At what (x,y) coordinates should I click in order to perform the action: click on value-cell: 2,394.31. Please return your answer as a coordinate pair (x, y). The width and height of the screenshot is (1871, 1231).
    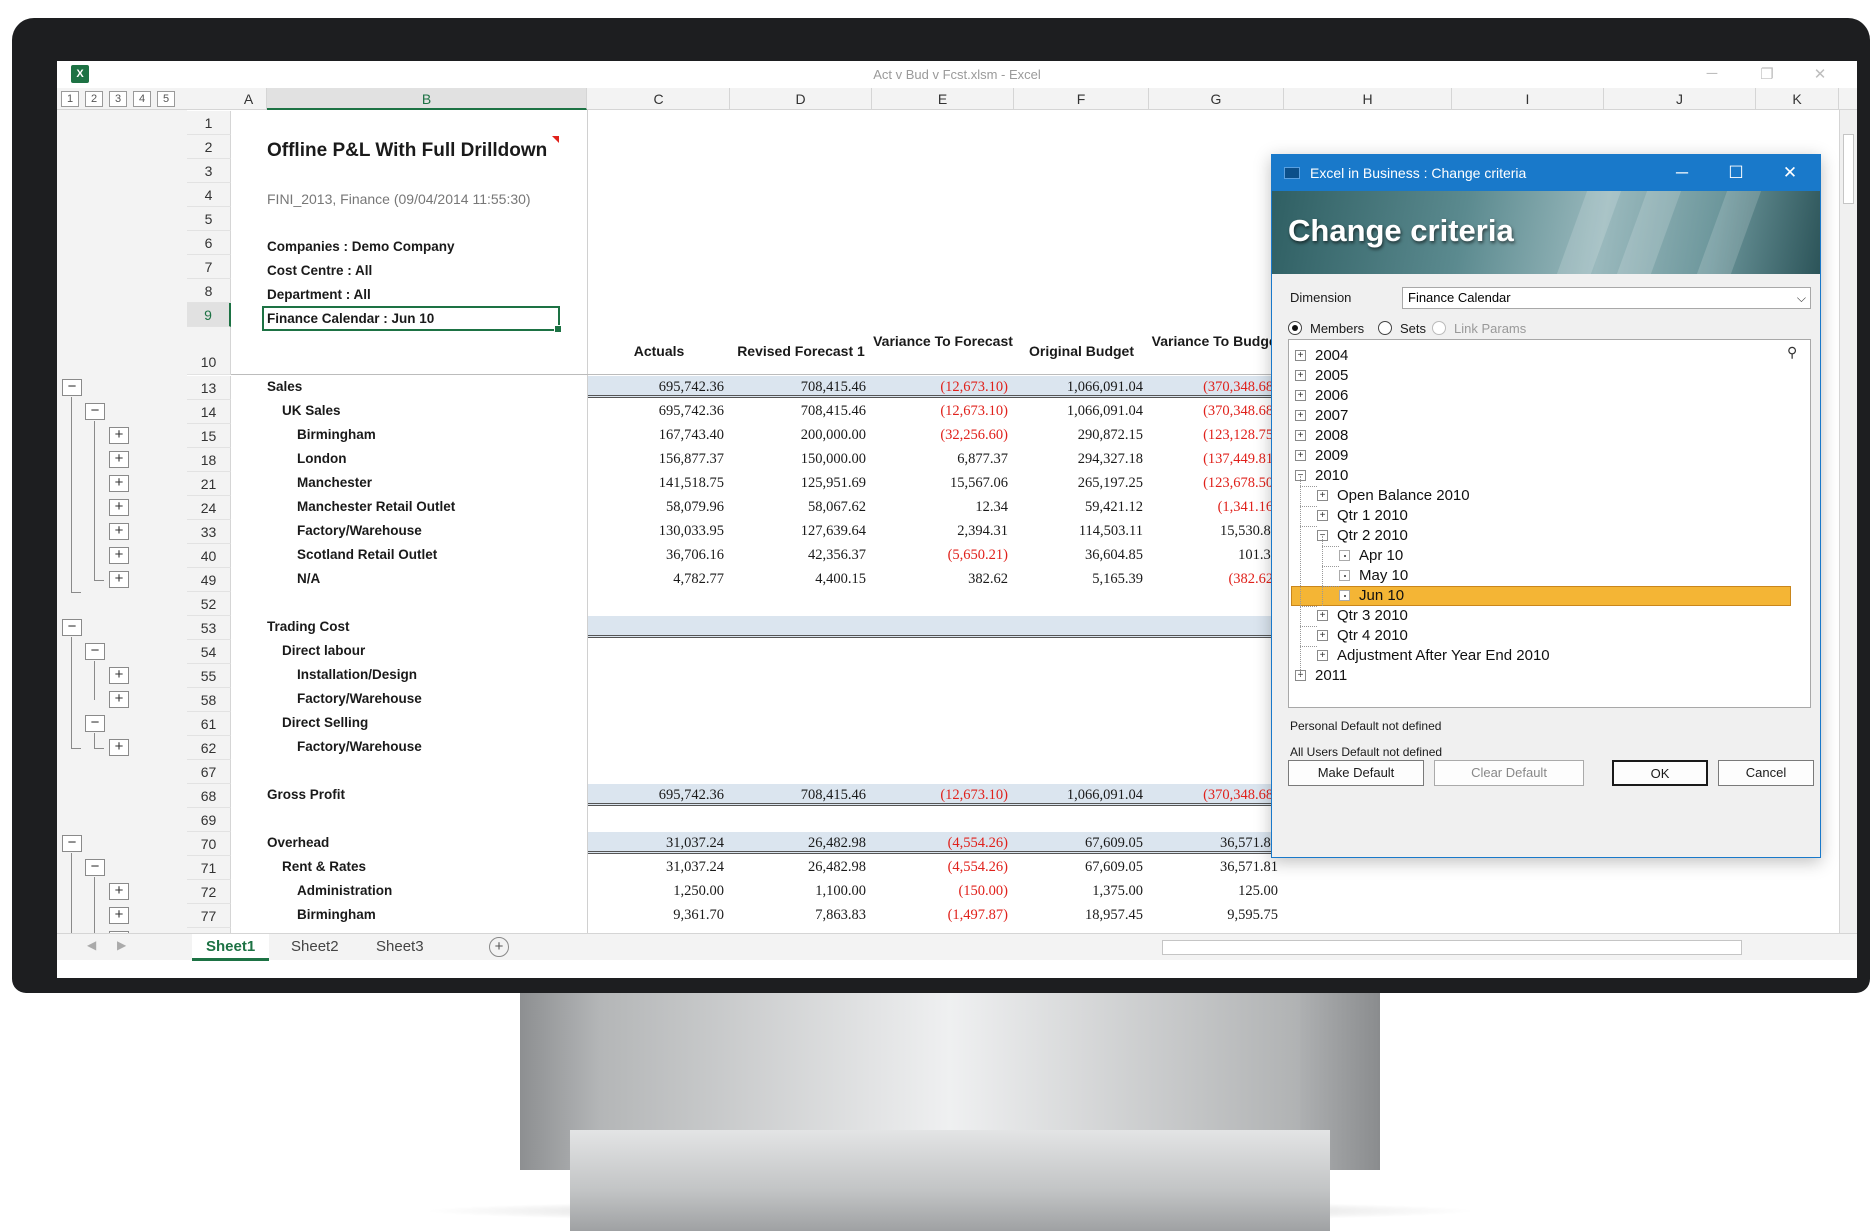
    Looking at the image, I should click on (940, 531).